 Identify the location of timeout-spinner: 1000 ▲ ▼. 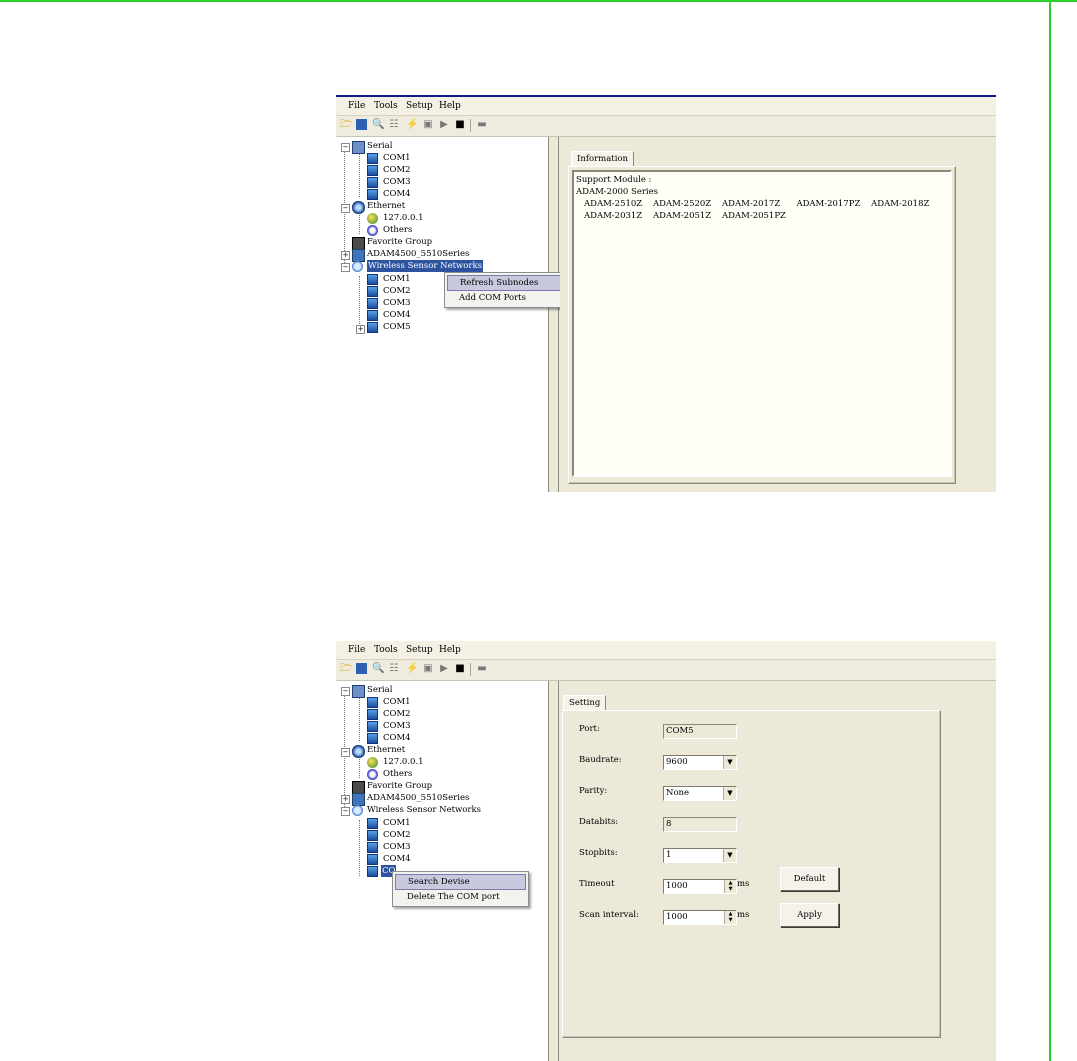
(700, 886).